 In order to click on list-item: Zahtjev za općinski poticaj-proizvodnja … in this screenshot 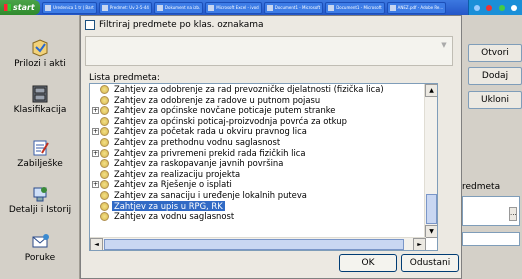, I will do `click(258, 121)`.